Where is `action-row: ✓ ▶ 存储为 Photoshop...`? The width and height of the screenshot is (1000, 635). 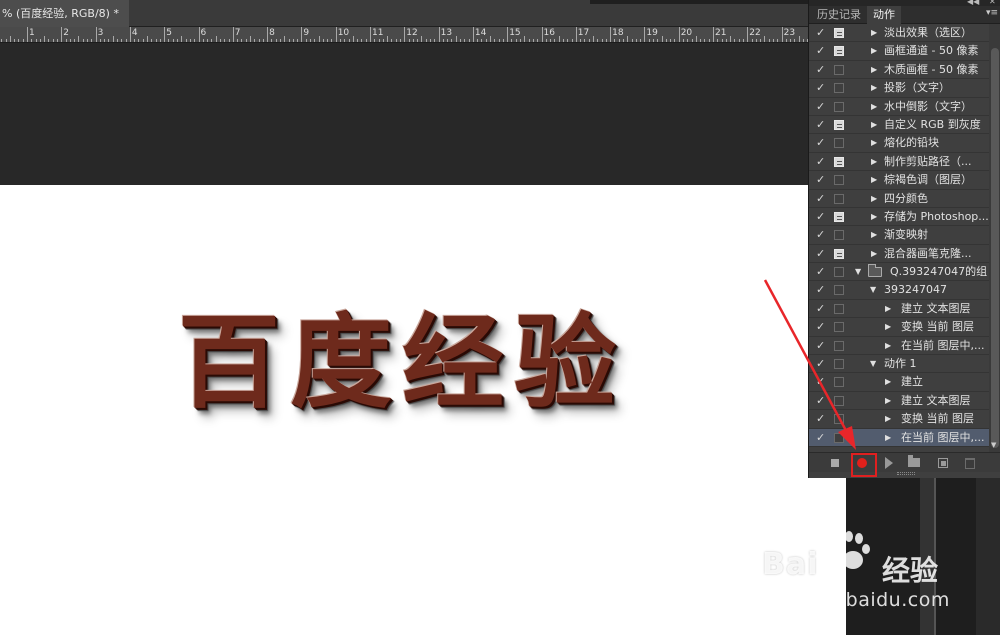
action-row: ✓ ▶ 存储为 Photoshop... is located at coordinates (899, 217).